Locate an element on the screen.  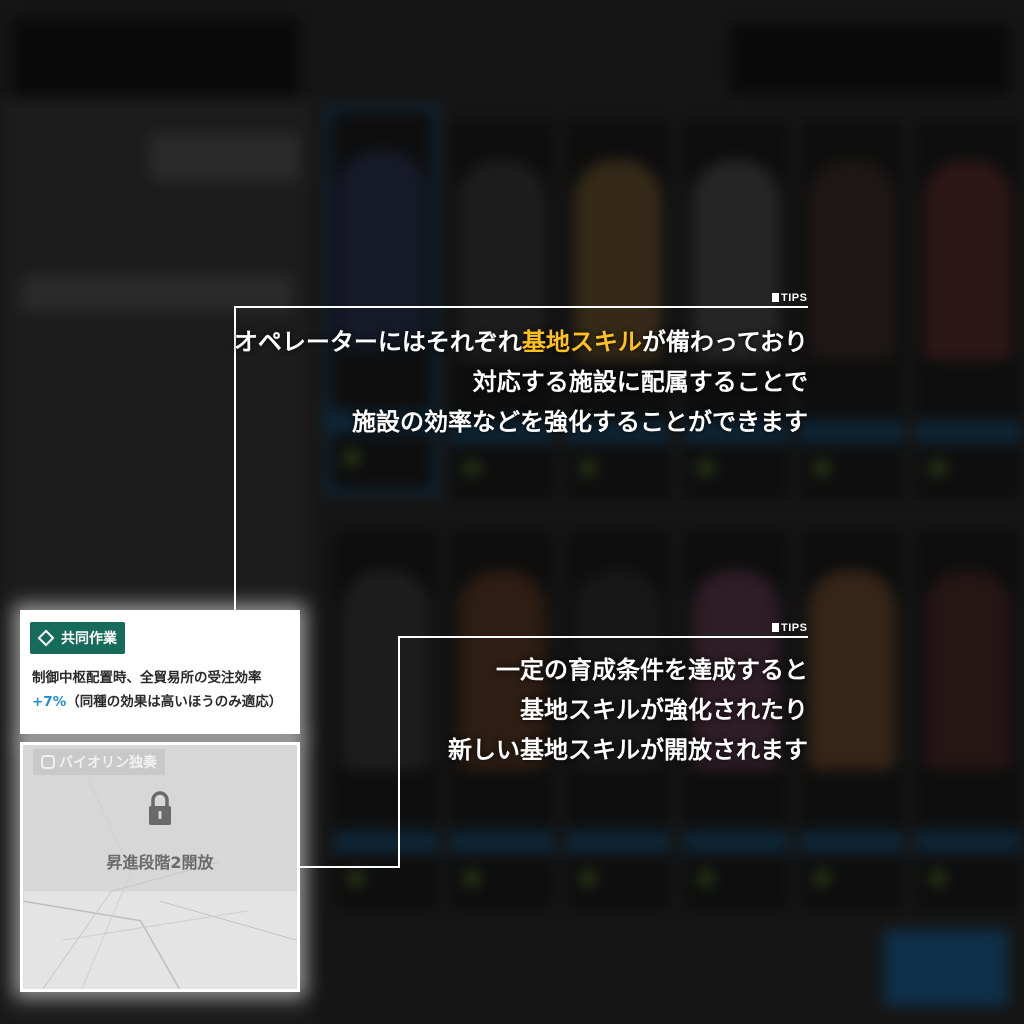
tip1-highlight: 基地スキル is located at coordinates (581, 342).